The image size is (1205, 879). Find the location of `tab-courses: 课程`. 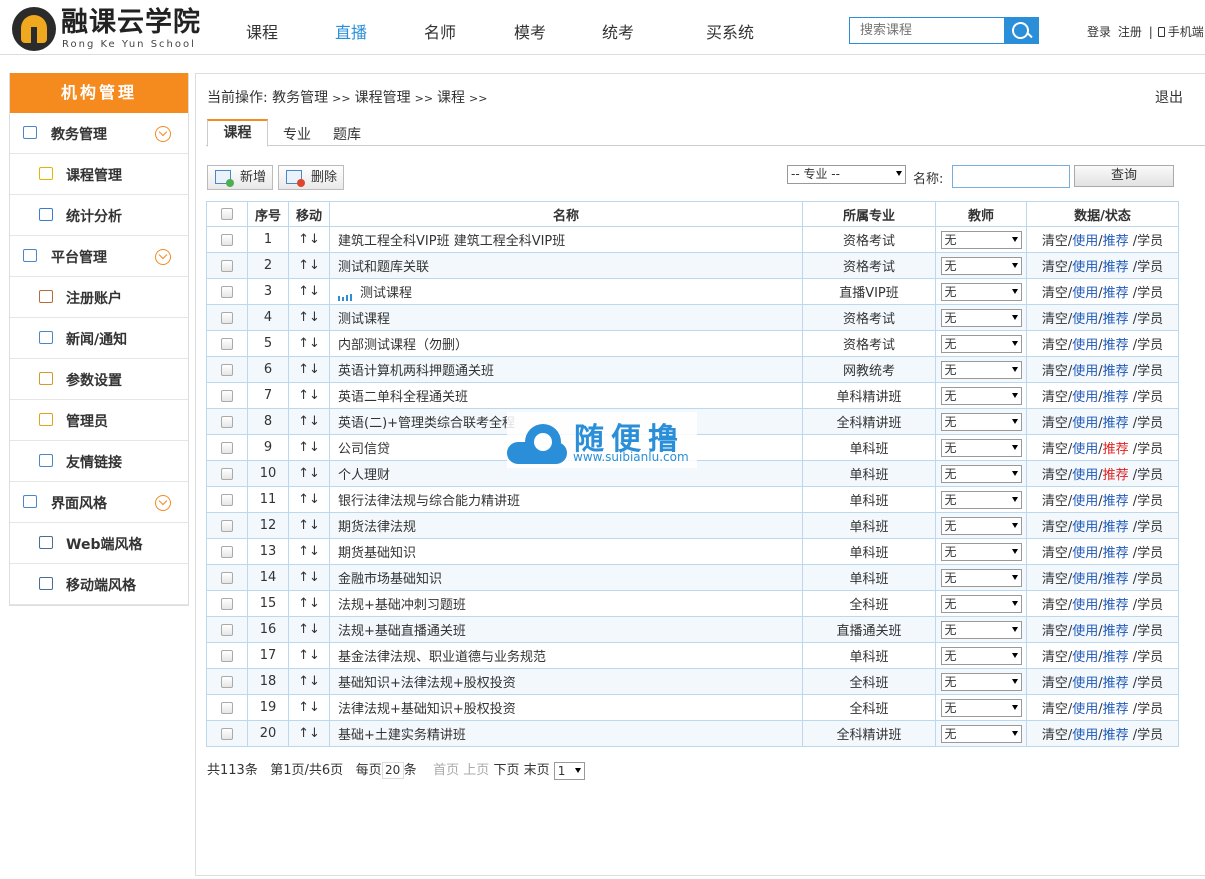

tab-courses: 课程 is located at coordinates (237, 133).